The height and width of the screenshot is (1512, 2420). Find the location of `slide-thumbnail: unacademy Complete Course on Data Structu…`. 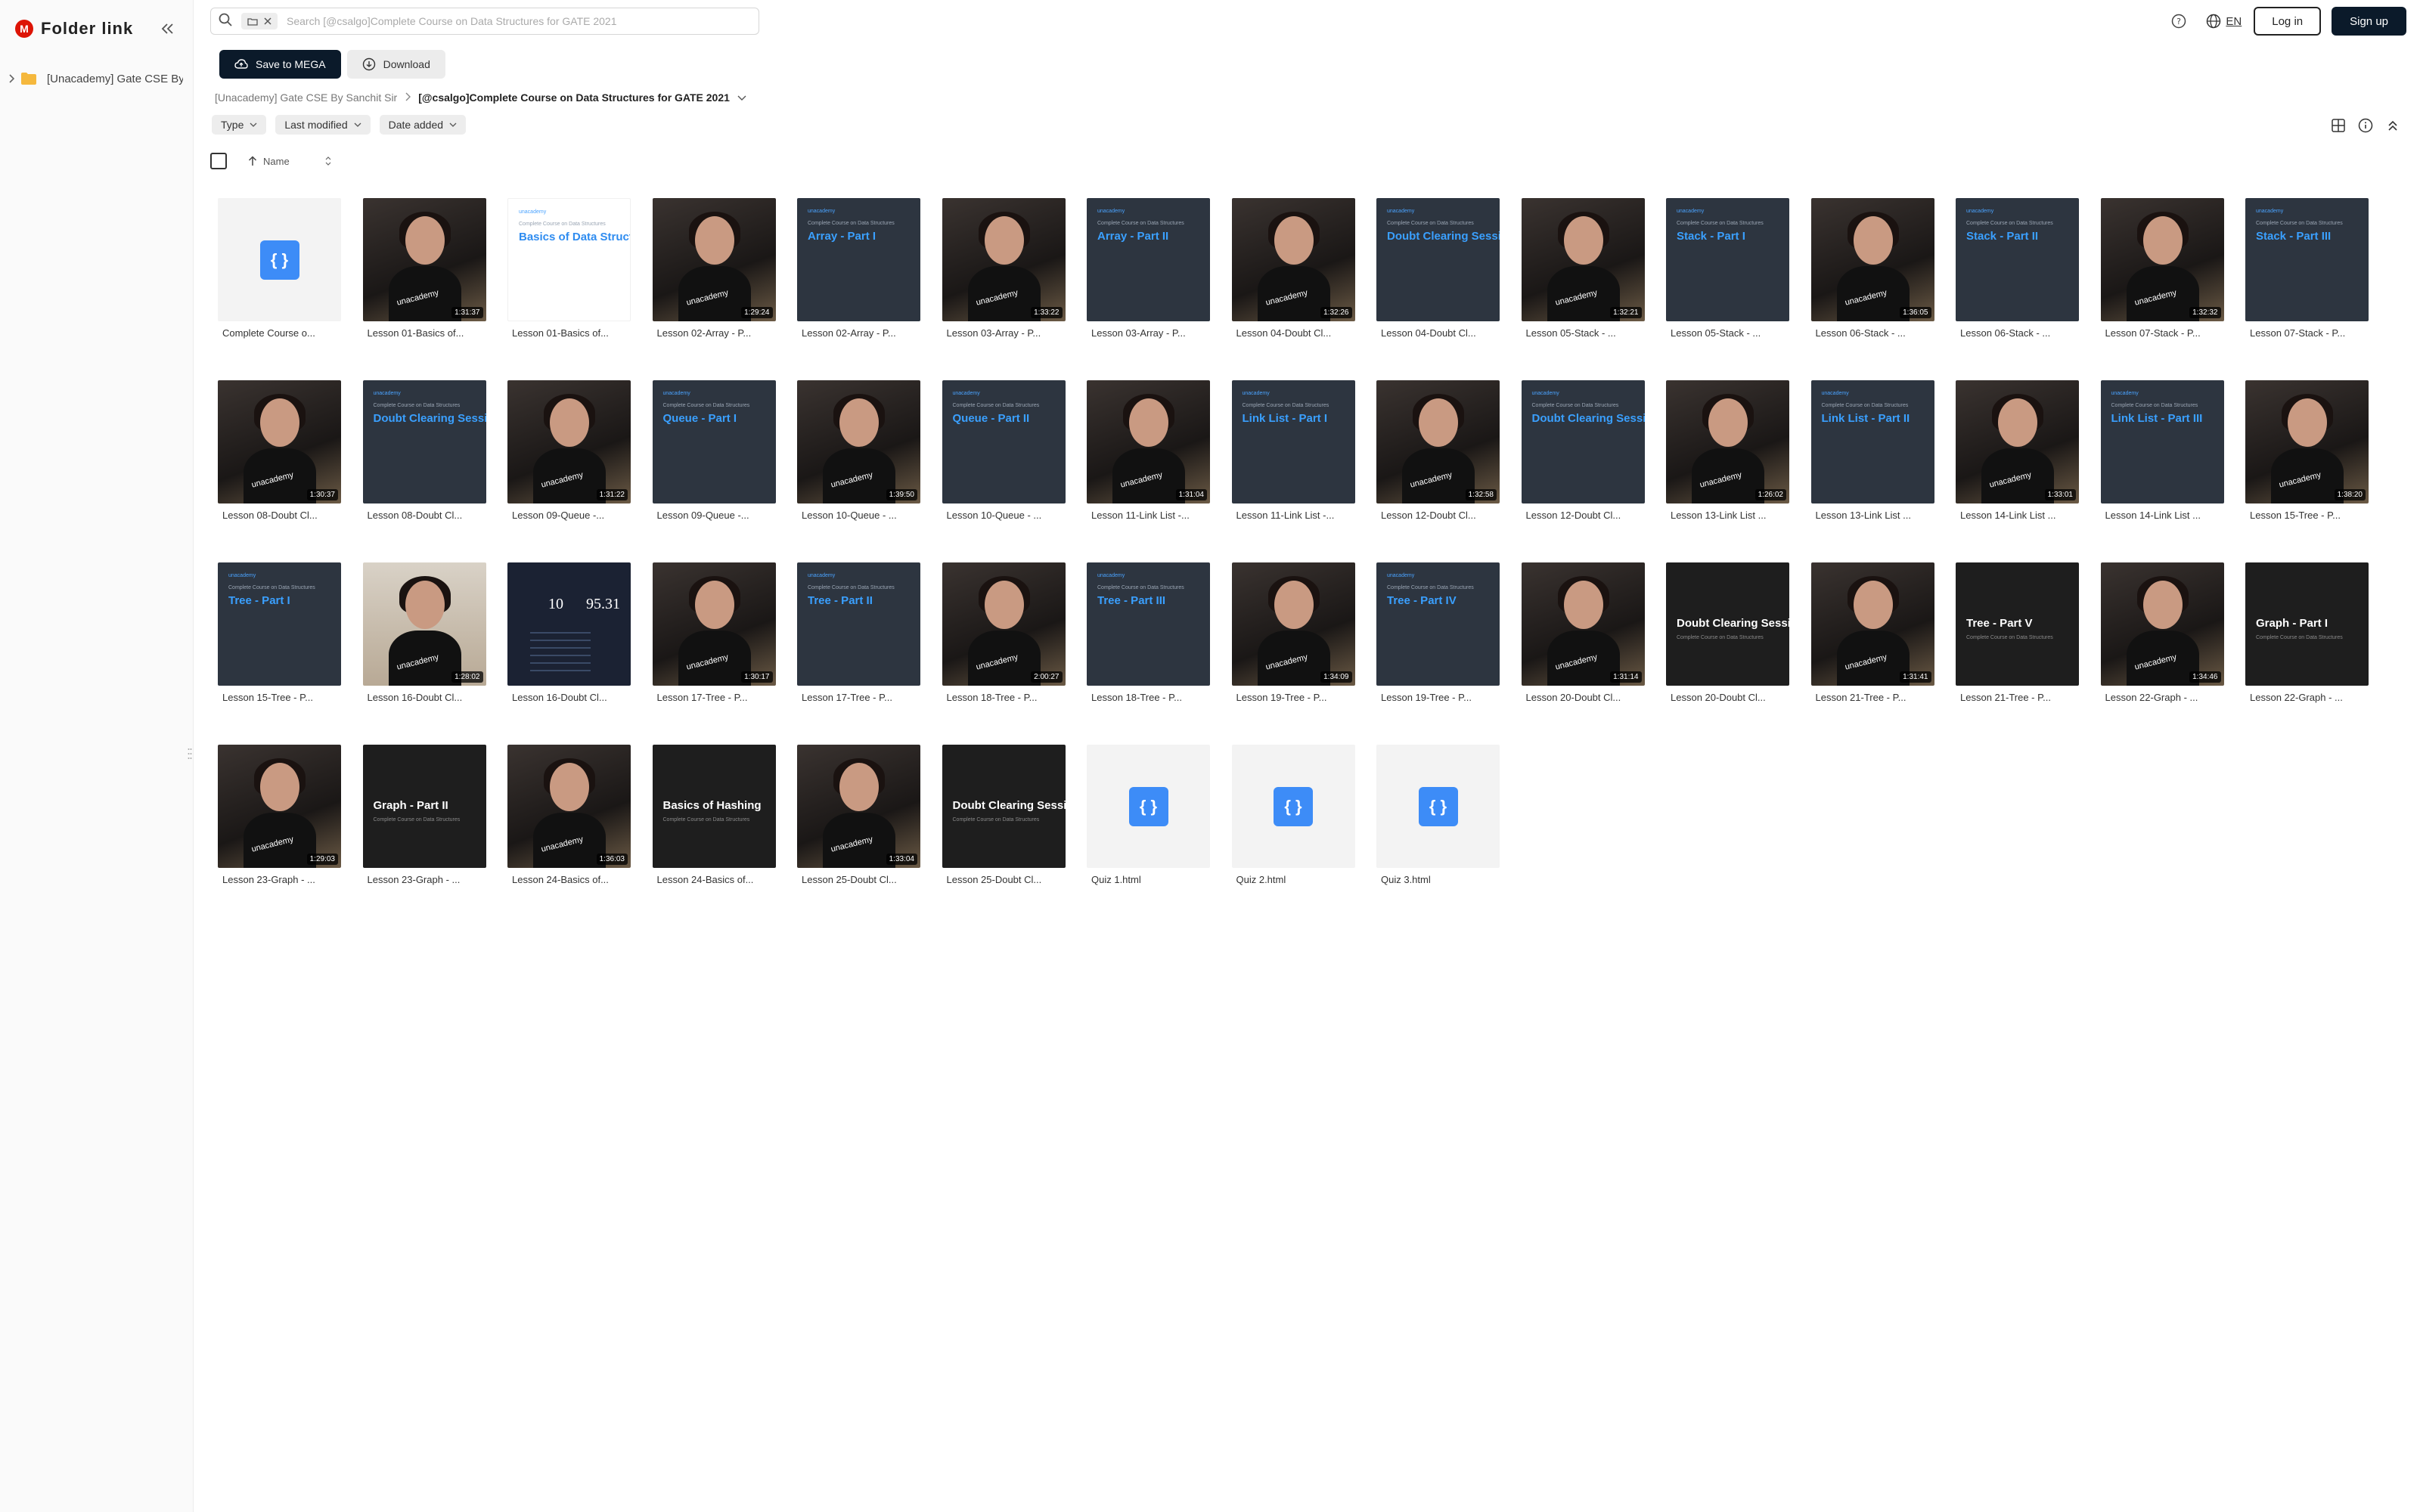

slide-thumbnail: unacademy Complete Course on Data Structu… is located at coordinates (858, 624).